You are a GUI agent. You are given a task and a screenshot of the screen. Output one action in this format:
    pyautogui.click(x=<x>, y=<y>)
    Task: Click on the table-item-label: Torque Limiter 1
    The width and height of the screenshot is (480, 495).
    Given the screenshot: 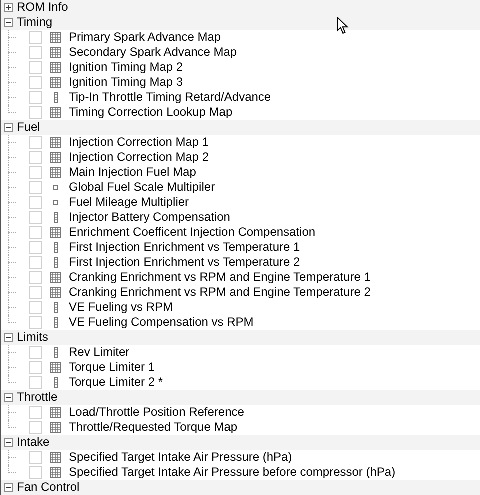 What is the action you would take?
    pyautogui.click(x=112, y=367)
    